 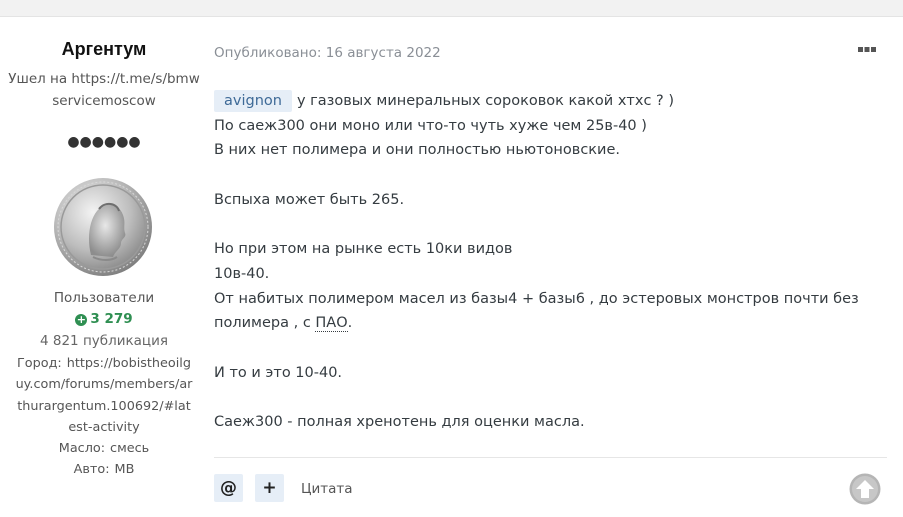 I want to click on post-line: И то и это 10-40., so click(x=278, y=372).